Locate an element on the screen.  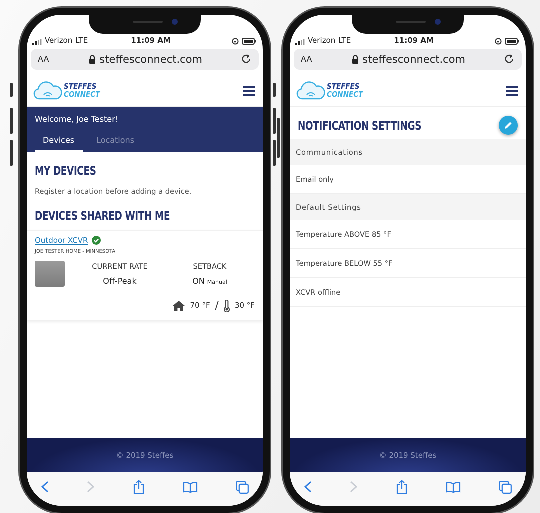
setback-value: ON is located at coordinates (198, 281).